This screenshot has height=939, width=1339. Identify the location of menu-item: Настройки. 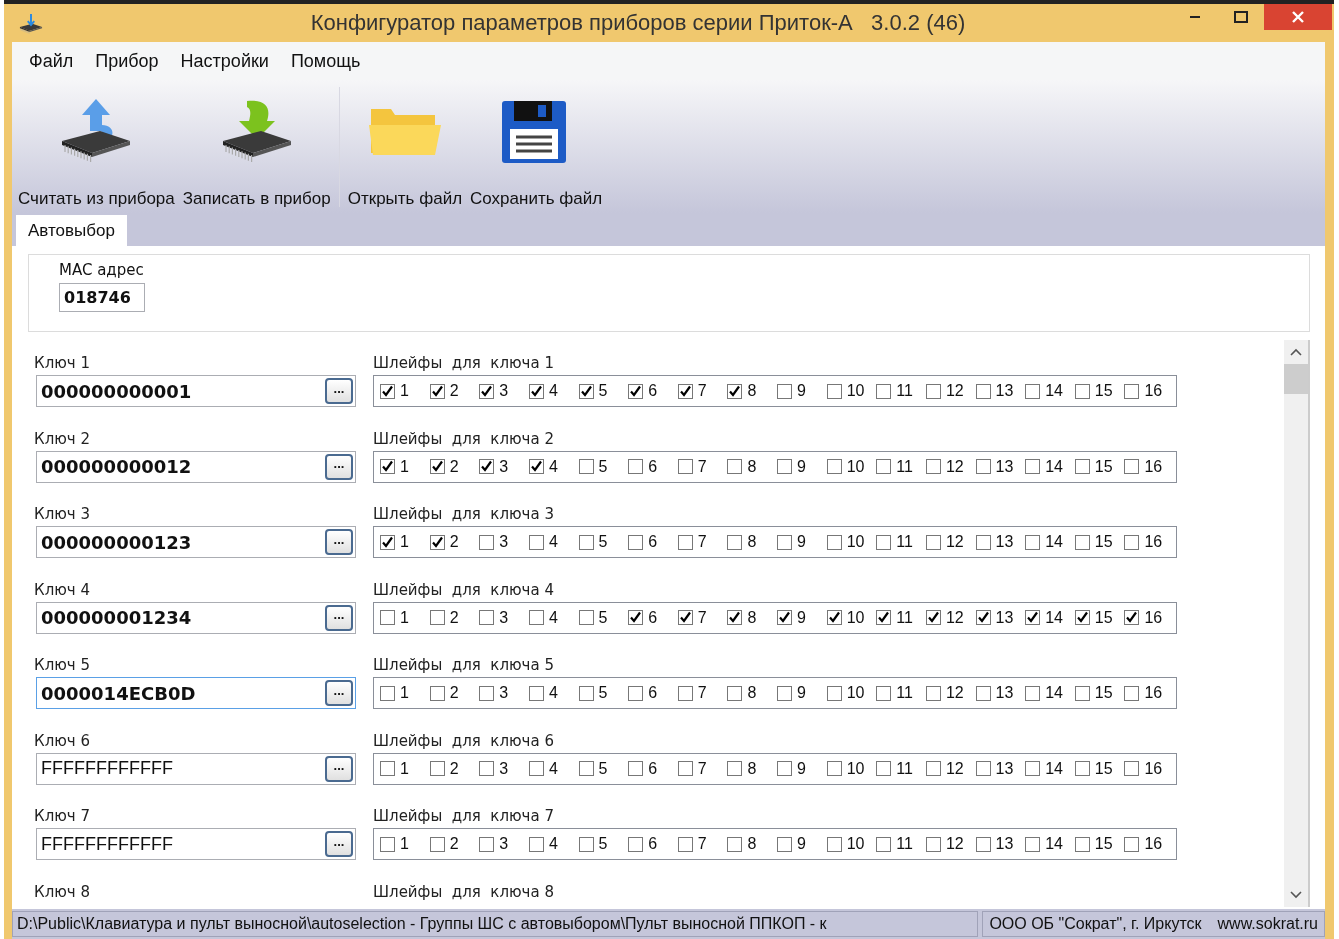
(224, 61).